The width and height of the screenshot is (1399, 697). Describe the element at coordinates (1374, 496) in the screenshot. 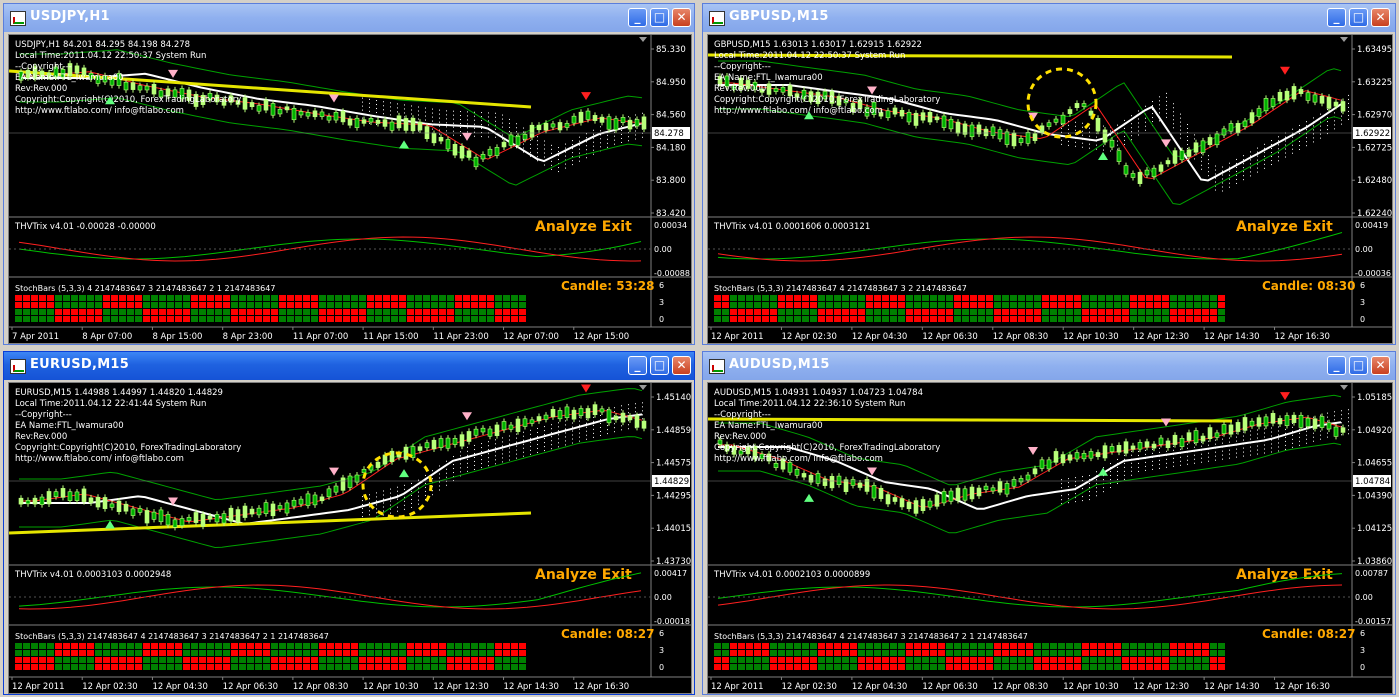

I see `price-tick-label: 1.04390` at that location.